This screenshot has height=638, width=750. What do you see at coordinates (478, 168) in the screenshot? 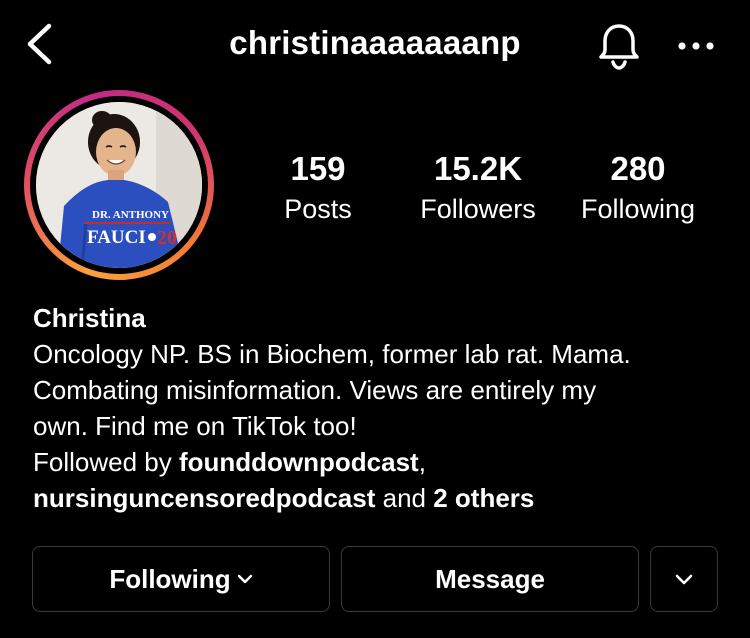
I see `followers-count: 15.2K` at bounding box center [478, 168].